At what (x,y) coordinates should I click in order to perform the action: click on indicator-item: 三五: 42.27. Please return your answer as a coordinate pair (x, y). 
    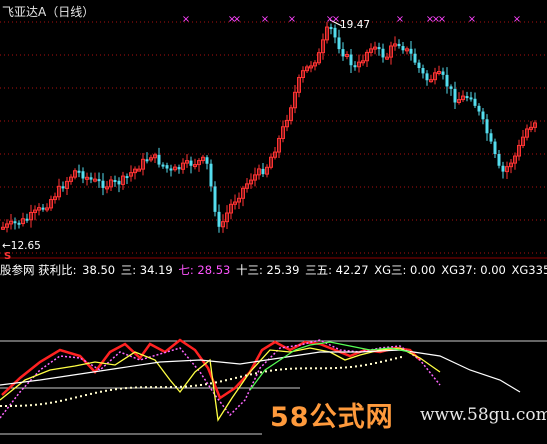
    Looking at the image, I should click on (335, 270).